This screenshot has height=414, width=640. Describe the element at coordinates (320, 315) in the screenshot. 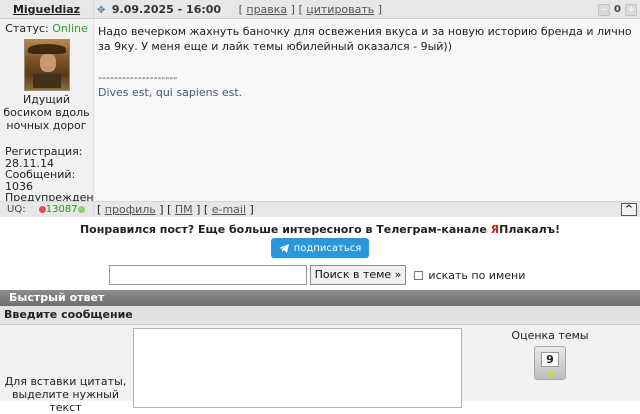

I see `enter-message-header: Введите сообщение` at that location.